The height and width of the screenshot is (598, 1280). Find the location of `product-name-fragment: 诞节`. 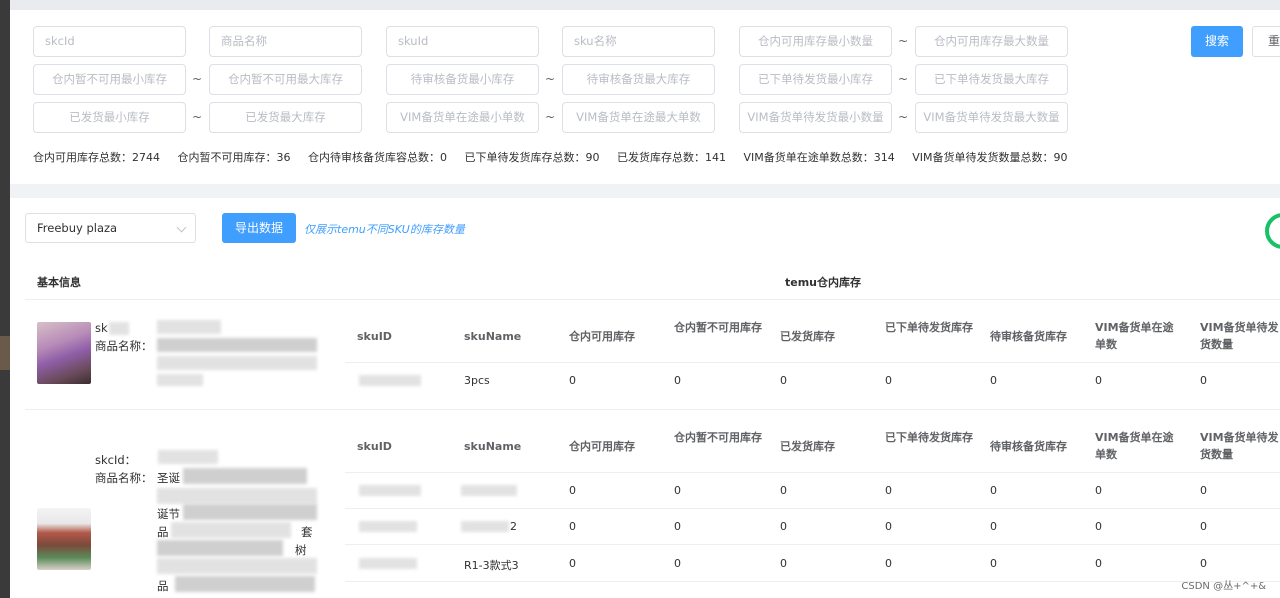

product-name-fragment: 诞节 is located at coordinates (168, 514).